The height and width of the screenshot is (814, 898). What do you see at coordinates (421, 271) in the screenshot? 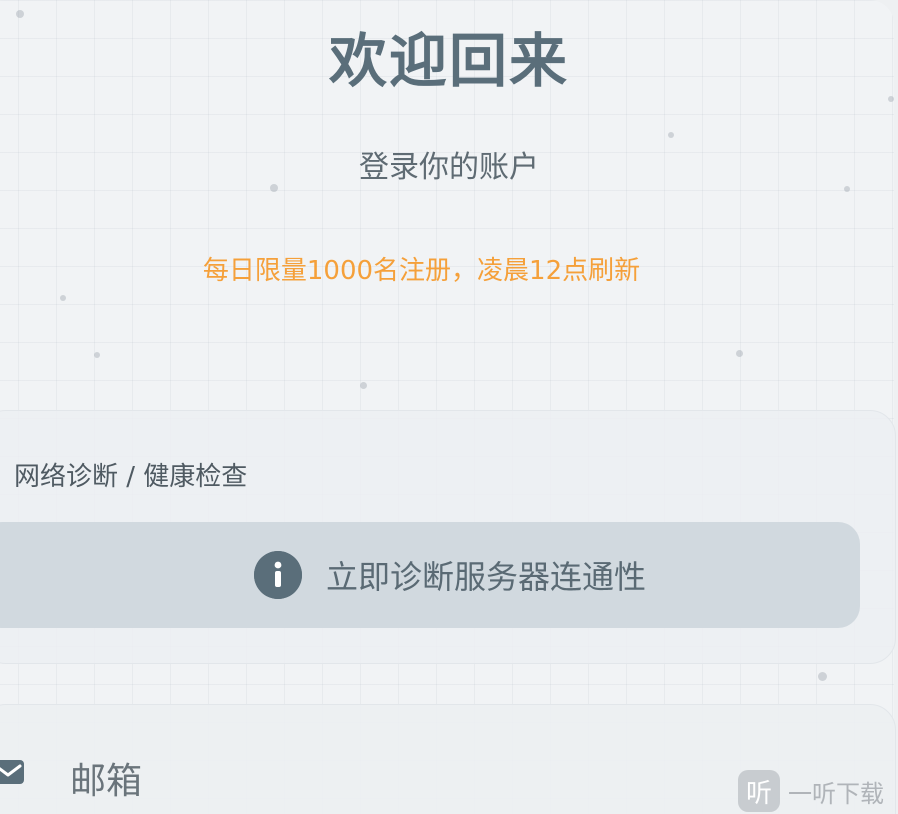
I see `registration-notice: 每日限量1000名注册，凌晨12点刷新` at bounding box center [421, 271].